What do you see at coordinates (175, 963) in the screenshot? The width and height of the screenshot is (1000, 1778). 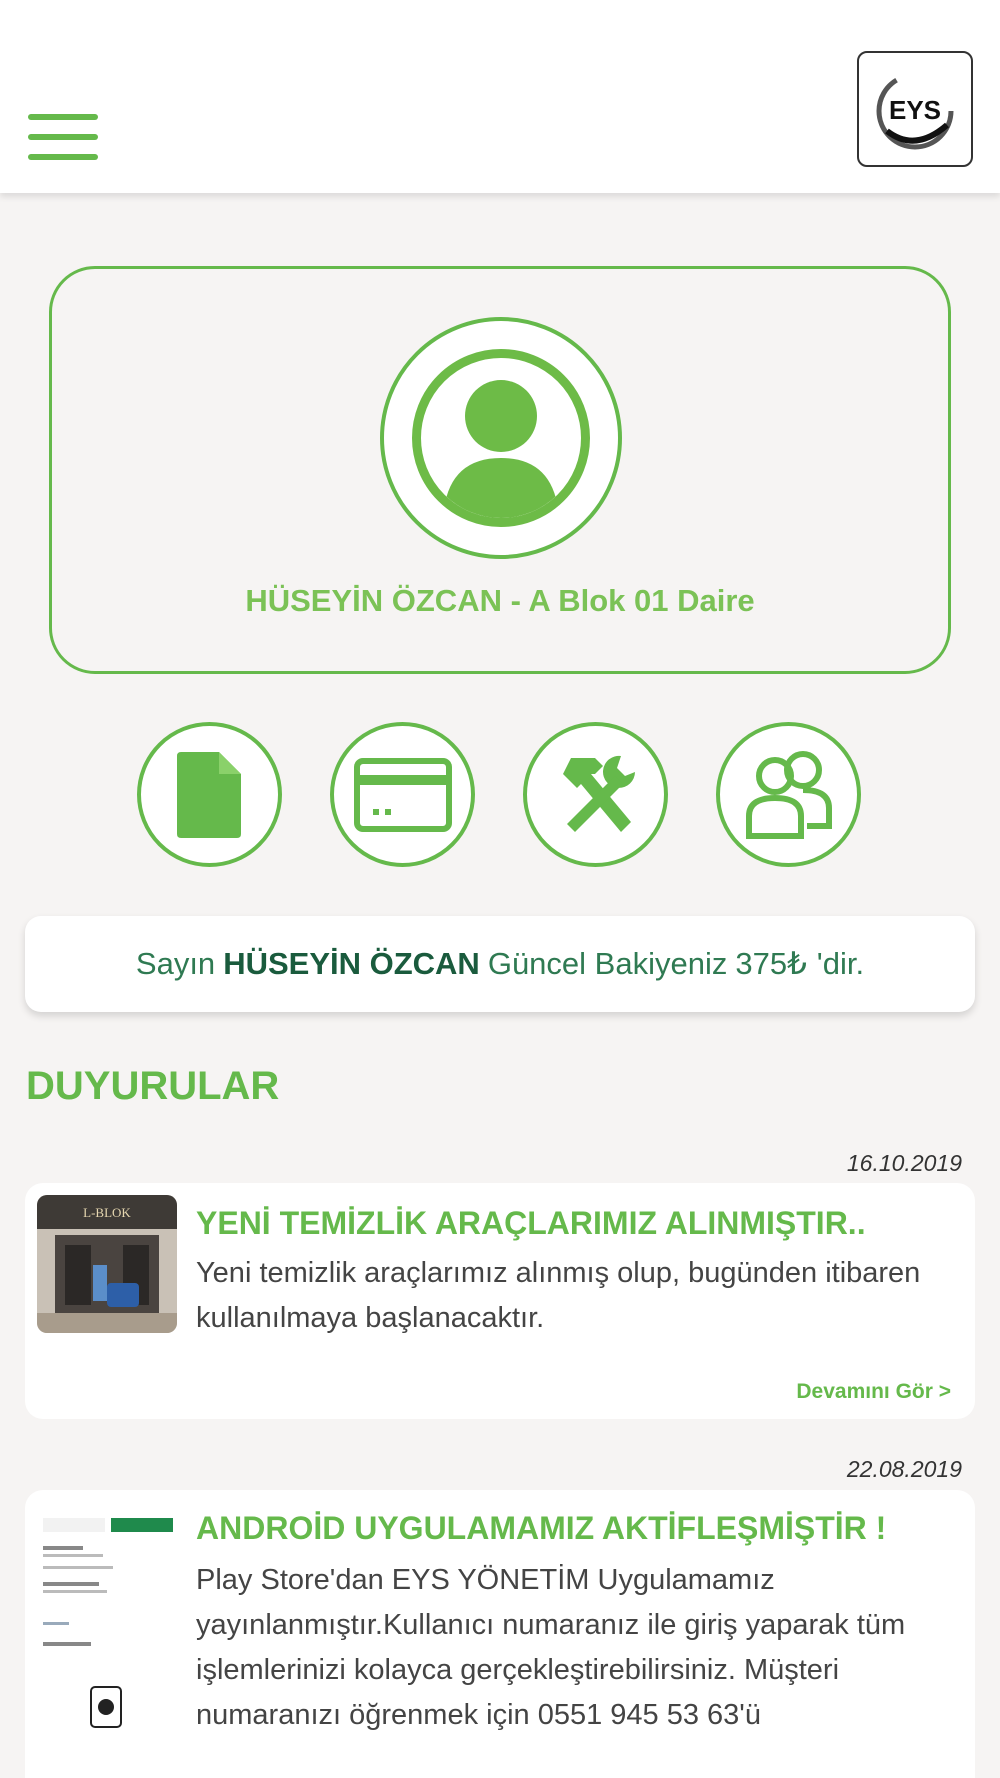 I see `balance-prefix: Sayın` at bounding box center [175, 963].